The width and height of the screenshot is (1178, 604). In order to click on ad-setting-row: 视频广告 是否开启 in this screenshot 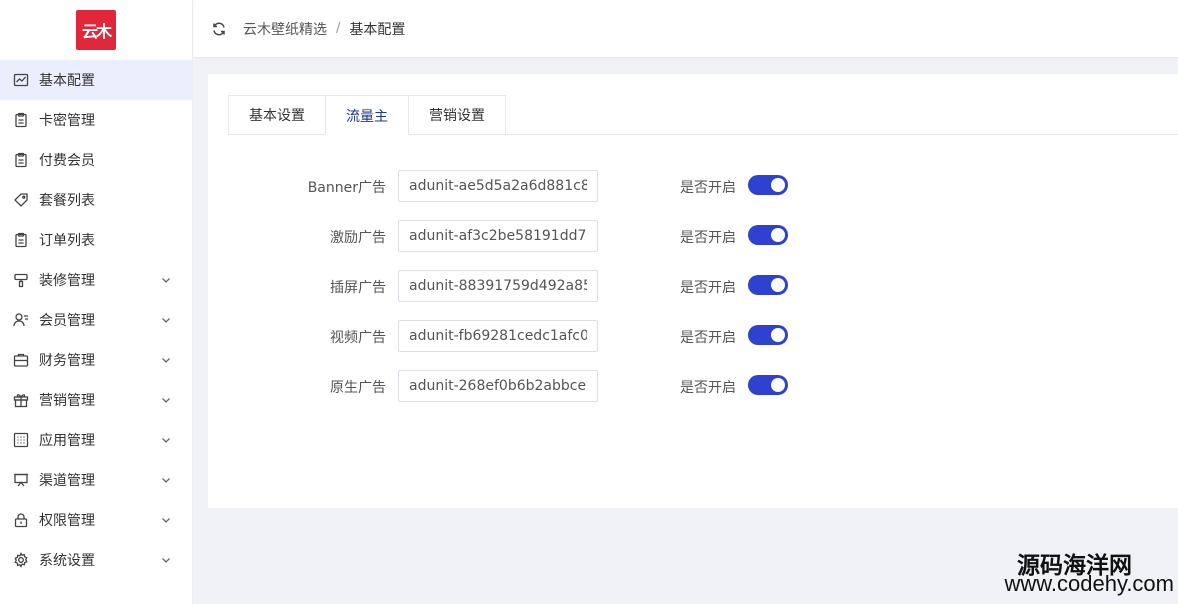, I will do `click(693, 336)`.